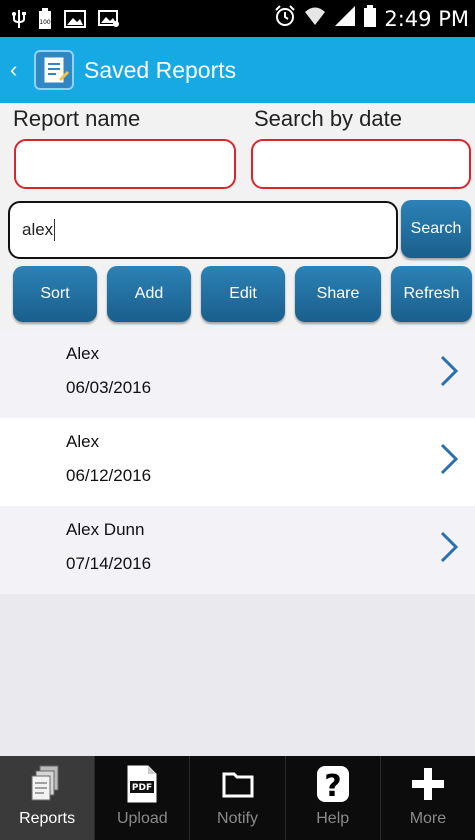  What do you see at coordinates (125, 164) in the screenshot?
I see `report-name-input` at bounding box center [125, 164].